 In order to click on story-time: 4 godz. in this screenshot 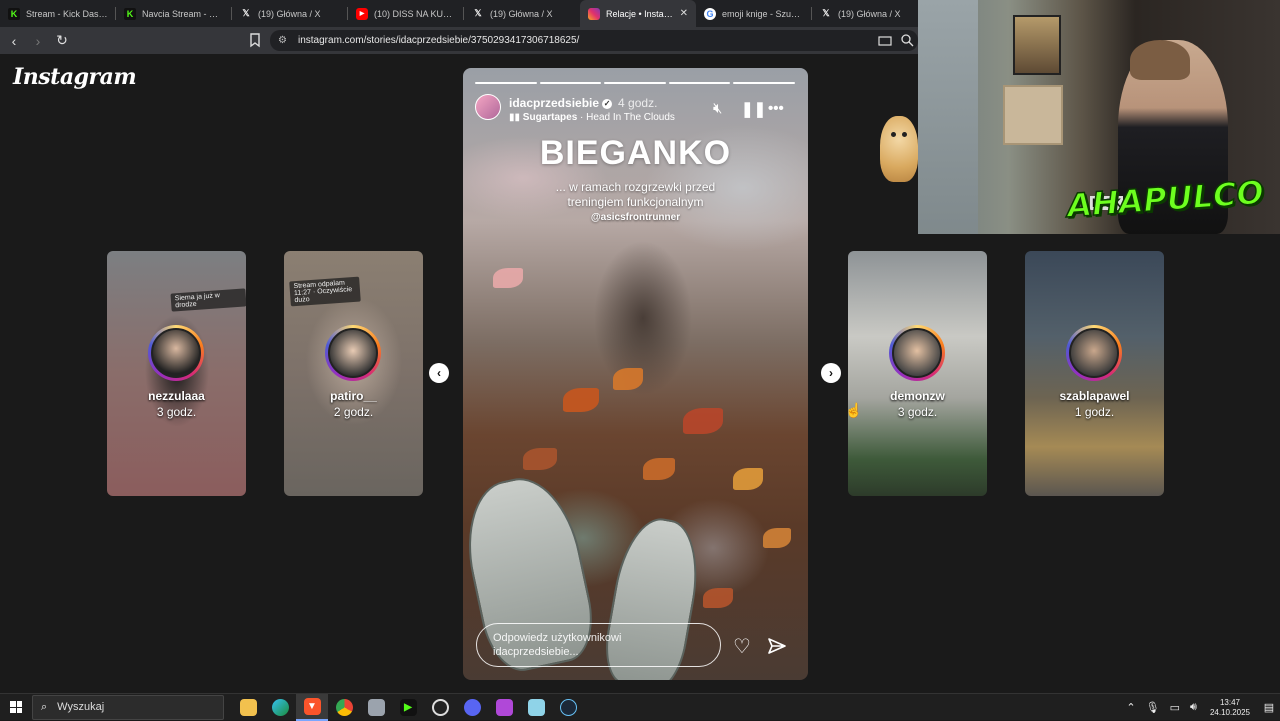, I will do `click(638, 103)`.